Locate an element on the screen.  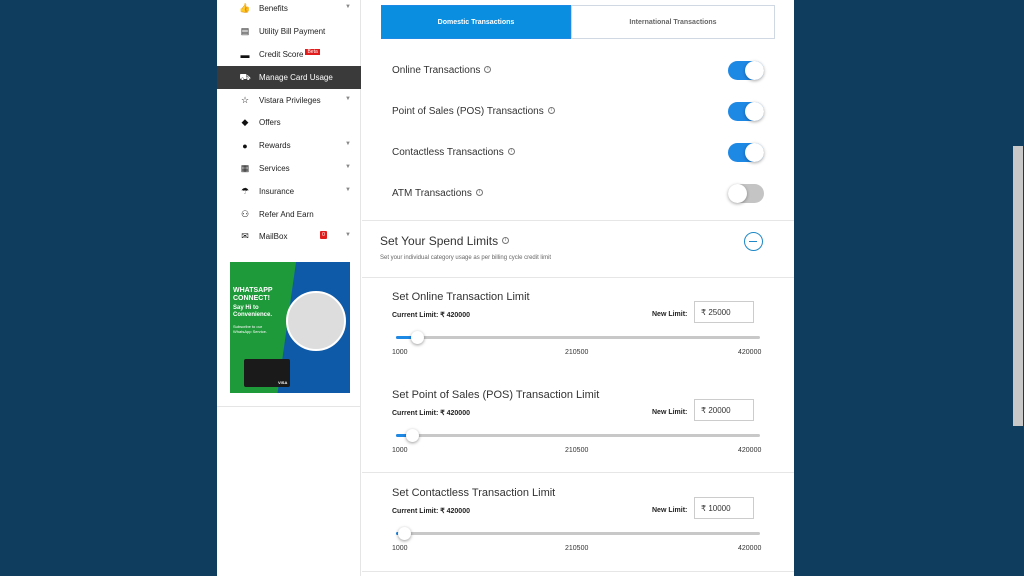
online-transactions-toggle is located at coordinates (746, 70).